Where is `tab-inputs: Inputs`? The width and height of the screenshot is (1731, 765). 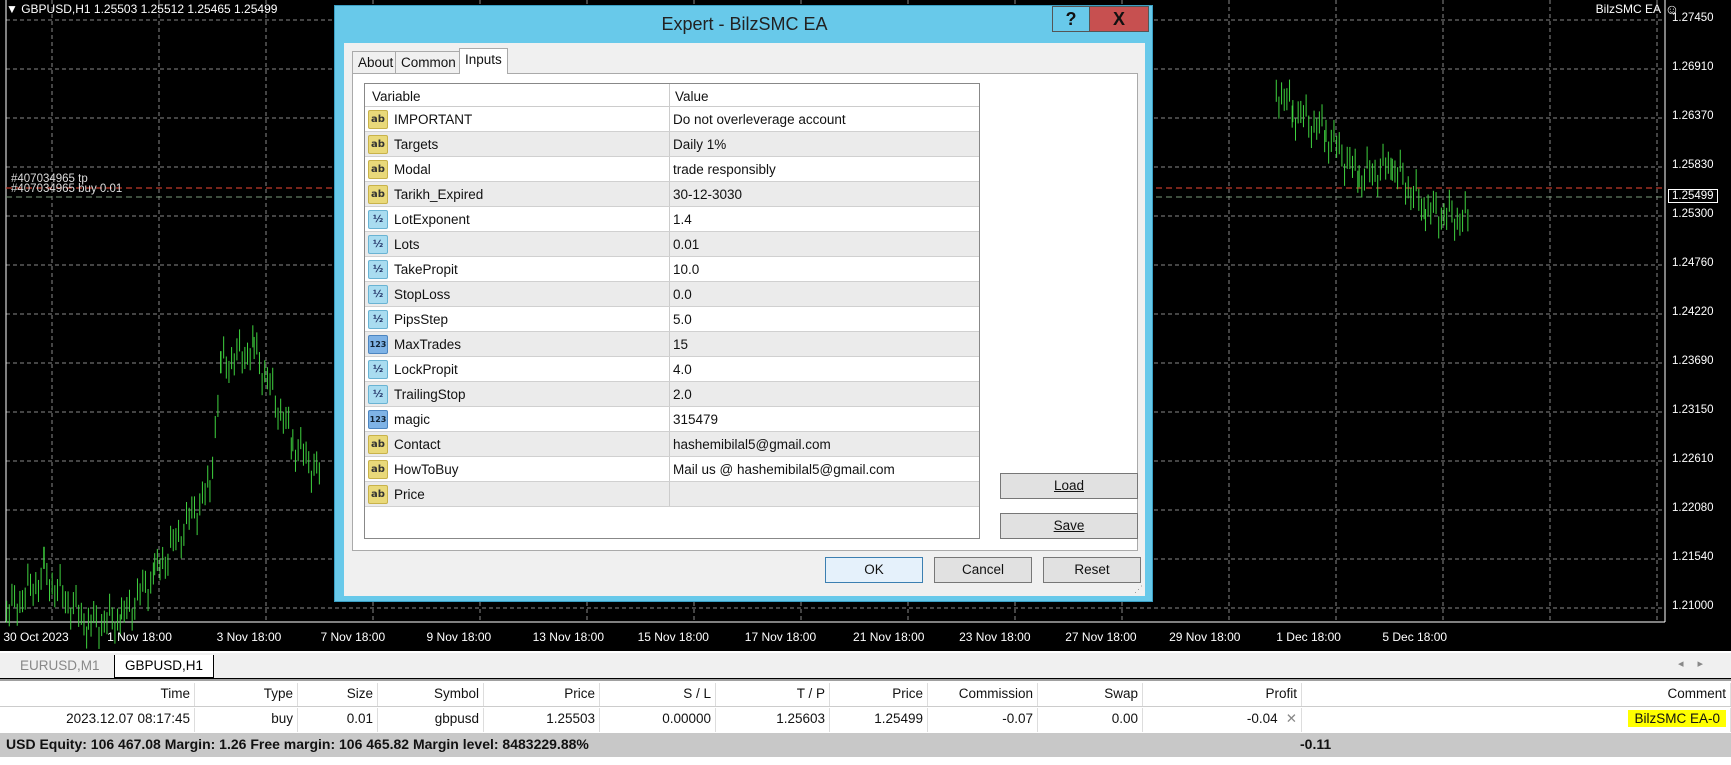
tab-inputs: Inputs is located at coordinates (483, 61).